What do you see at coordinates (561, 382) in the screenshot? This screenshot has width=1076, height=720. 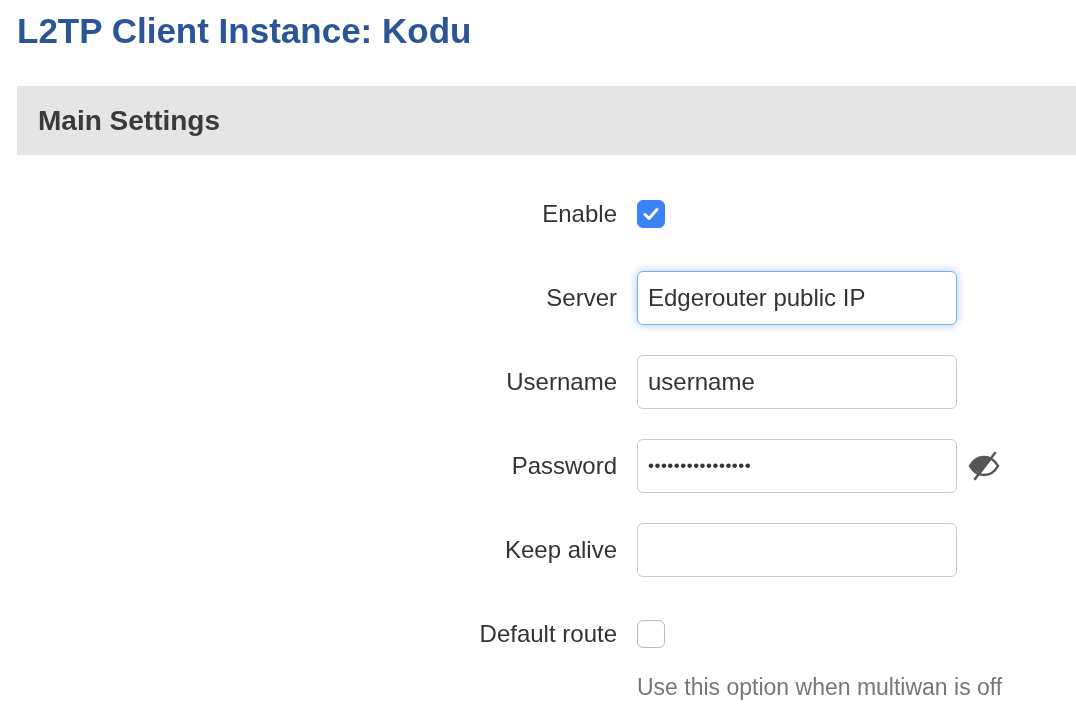 I see `field-label: Username` at bounding box center [561, 382].